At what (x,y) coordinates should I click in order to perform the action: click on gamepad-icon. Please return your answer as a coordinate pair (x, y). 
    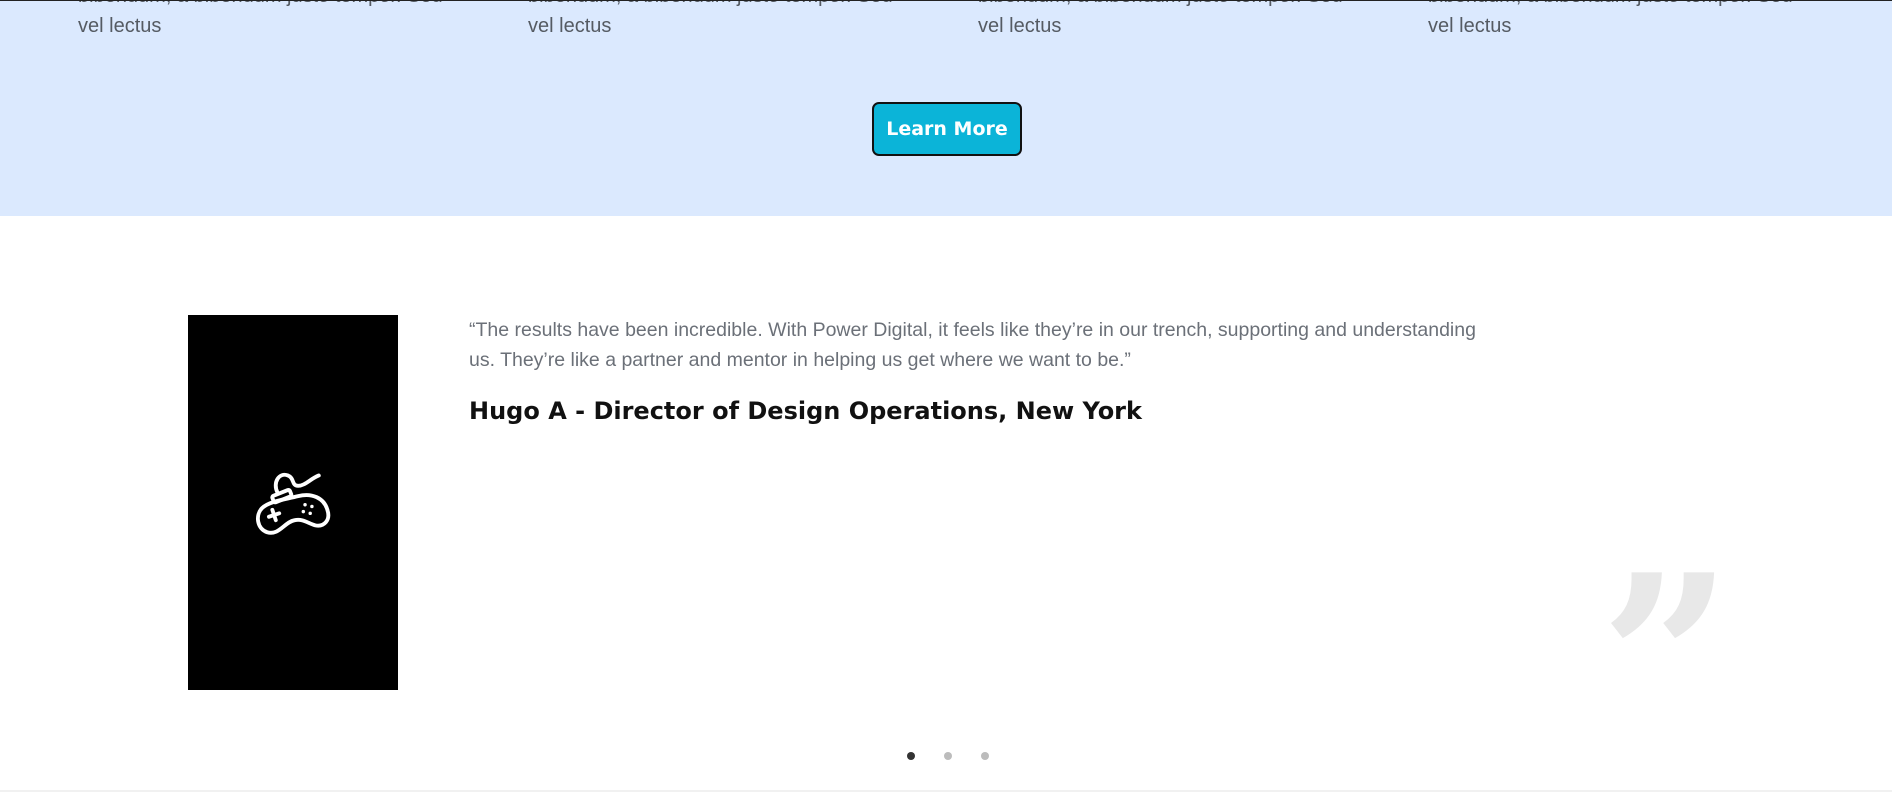
    Looking at the image, I should click on (293, 503).